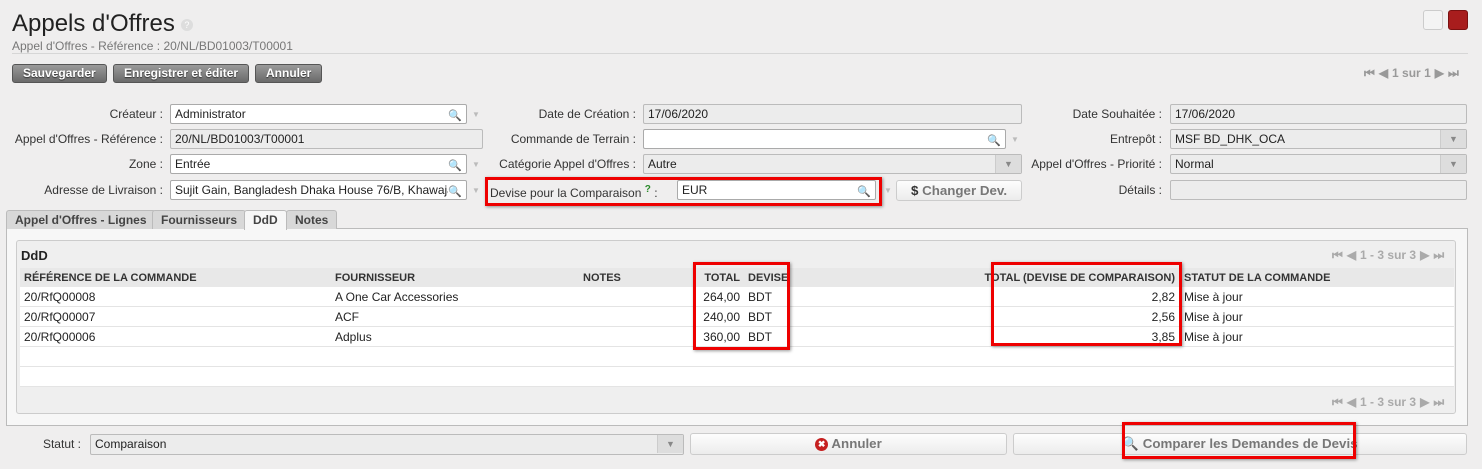 The width and height of the screenshot is (1482, 469). What do you see at coordinates (353, 337) in the screenshot?
I see `fournisseur-cell: Adplus` at bounding box center [353, 337].